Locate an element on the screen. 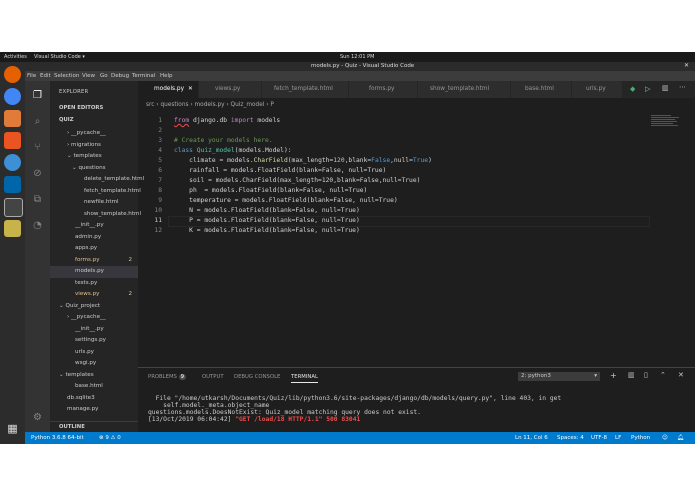  language-mode: Python is located at coordinates (640, 438).